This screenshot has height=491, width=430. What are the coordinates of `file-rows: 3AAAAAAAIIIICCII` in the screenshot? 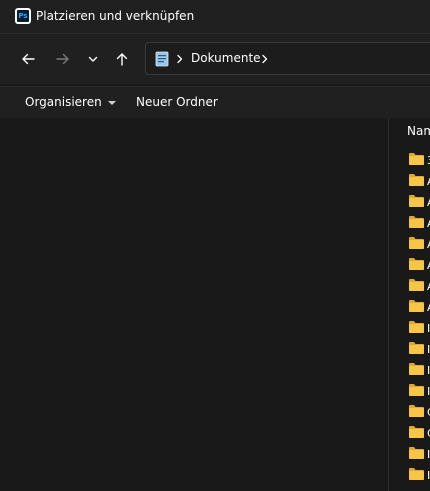 It's located at (409, 319).